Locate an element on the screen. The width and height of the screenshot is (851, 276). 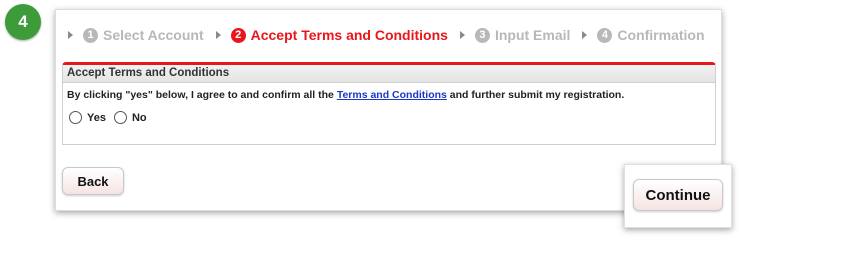
back-button: Back is located at coordinates (93, 181).